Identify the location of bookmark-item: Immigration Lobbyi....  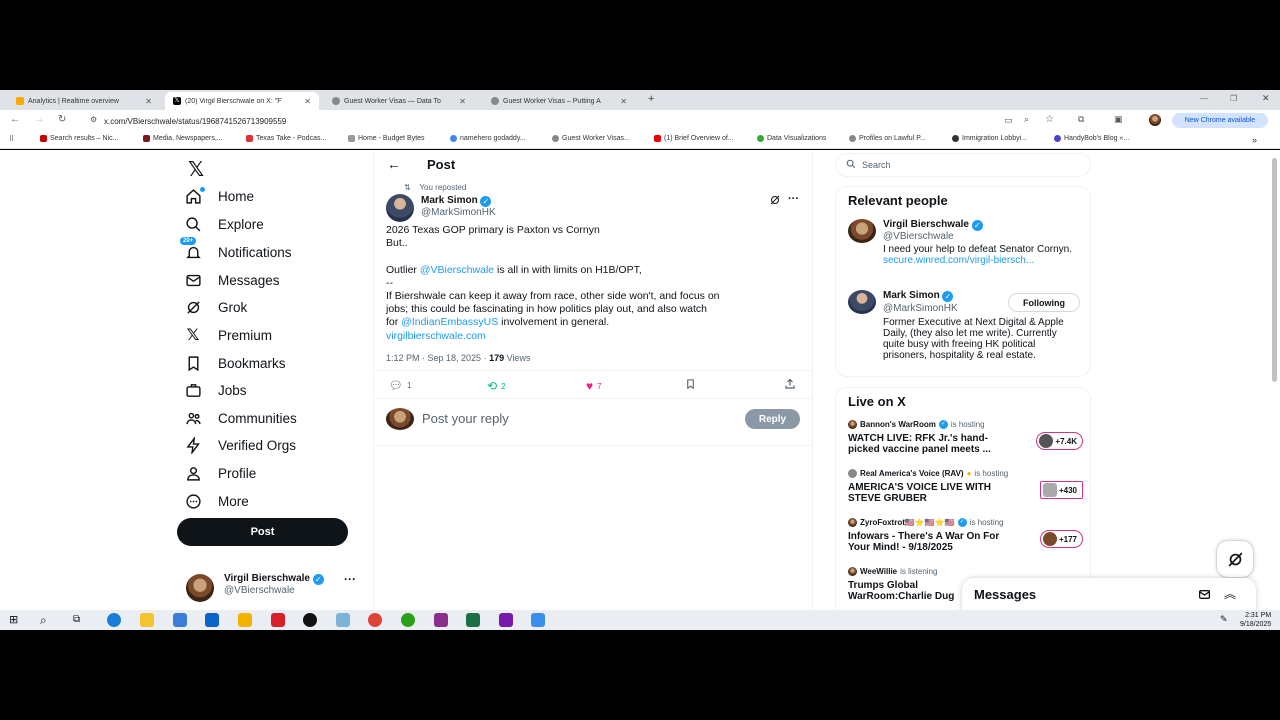
(989, 138).